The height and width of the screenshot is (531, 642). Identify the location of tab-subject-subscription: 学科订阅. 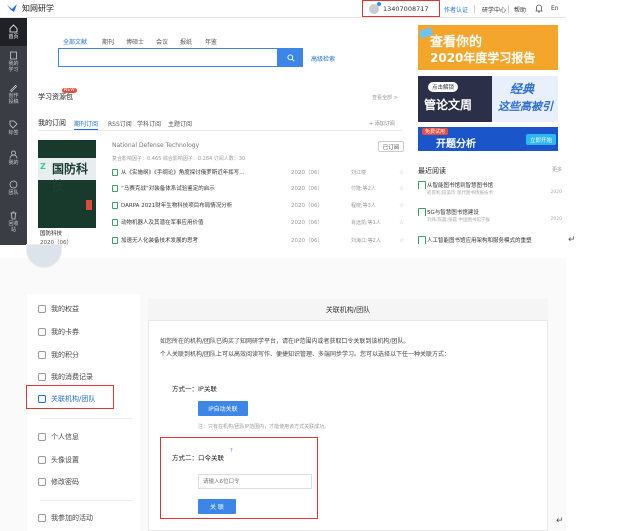
(149, 123).